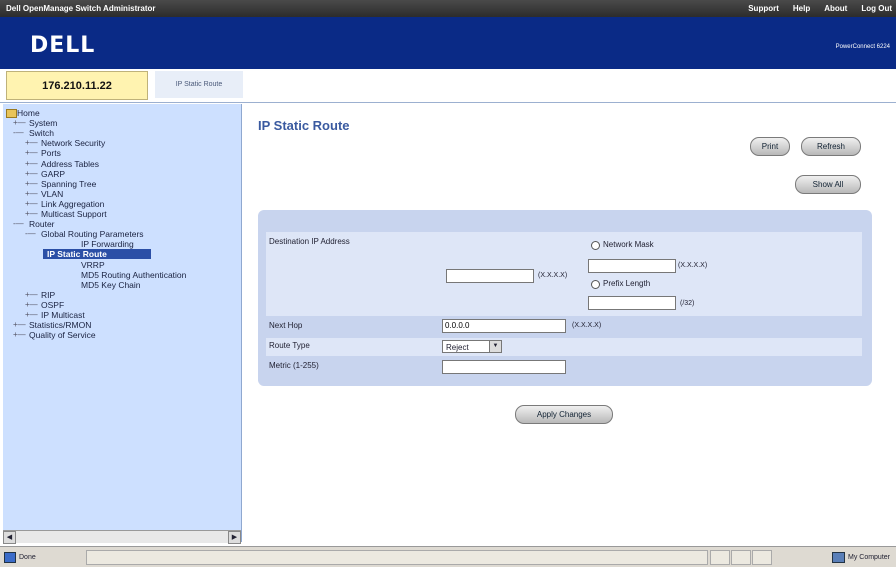 The width and height of the screenshot is (896, 567). Describe the element at coordinates (309, 241) in the screenshot. I see `destination-ip-label: Destination IP Address` at that location.